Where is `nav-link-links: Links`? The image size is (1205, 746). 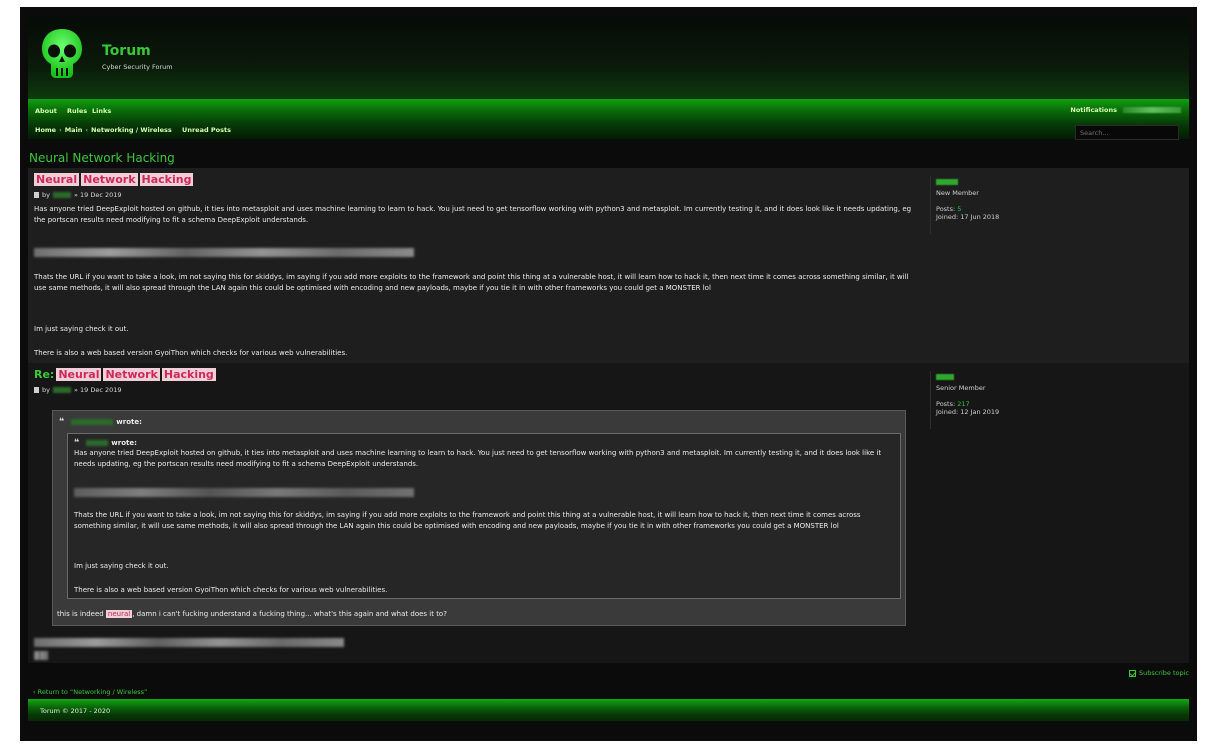 nav-link-links: Links is located at coordinates (101, 111).